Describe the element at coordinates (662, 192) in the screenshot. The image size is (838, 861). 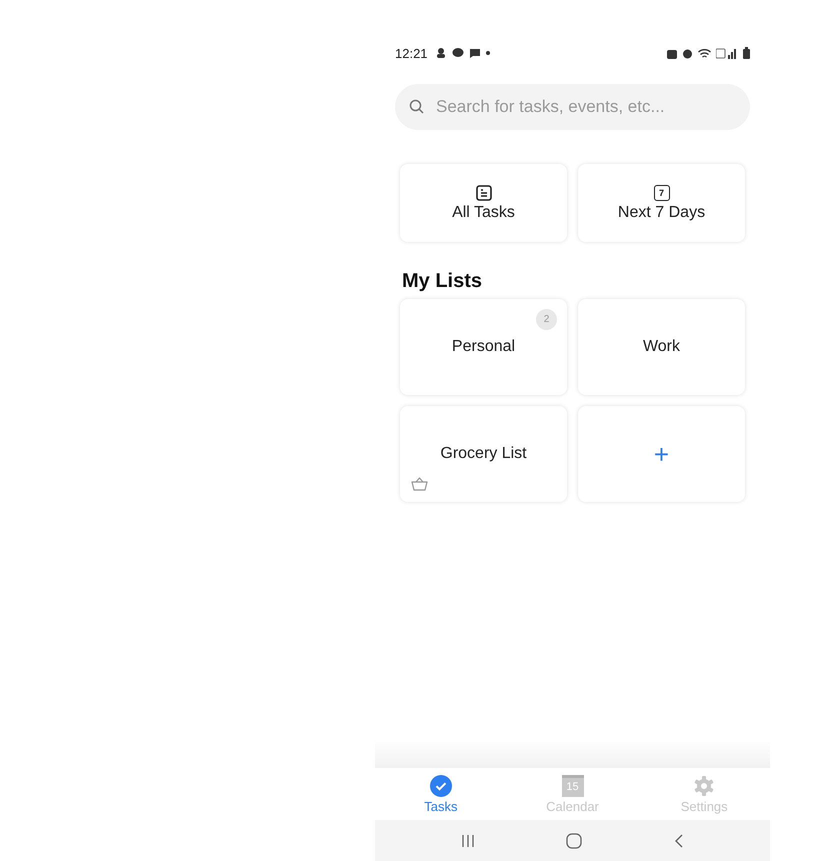
I see `calendar-icon: 7` at that location.